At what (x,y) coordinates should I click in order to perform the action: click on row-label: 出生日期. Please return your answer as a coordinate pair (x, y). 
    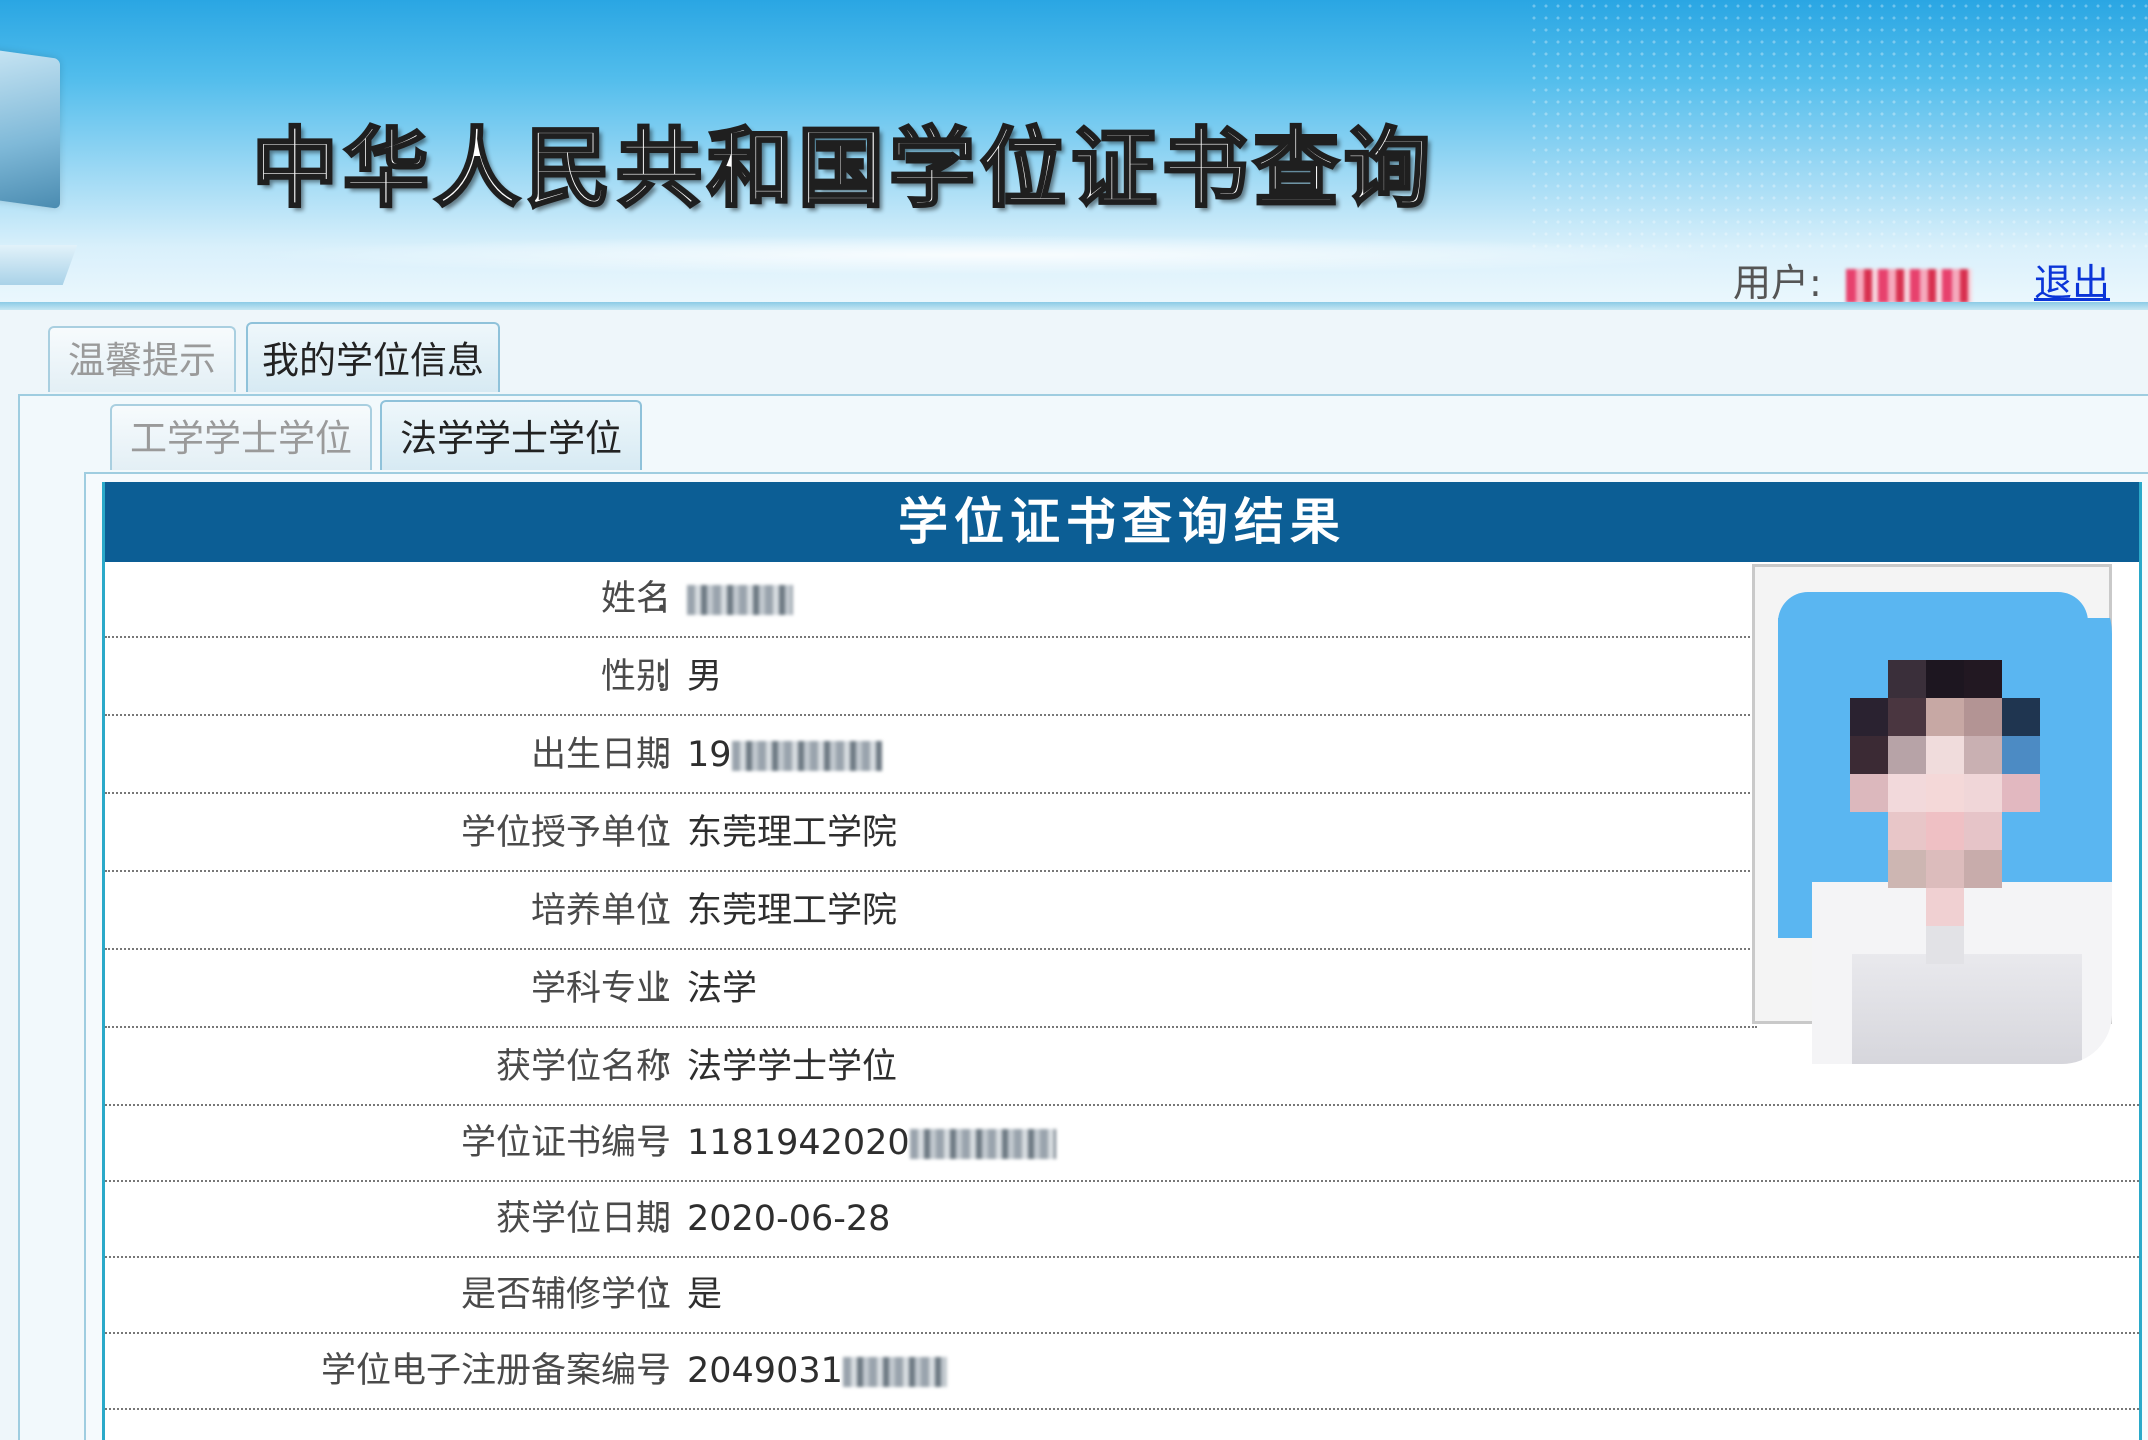
    Looking at the image, I should click on (600, 755).